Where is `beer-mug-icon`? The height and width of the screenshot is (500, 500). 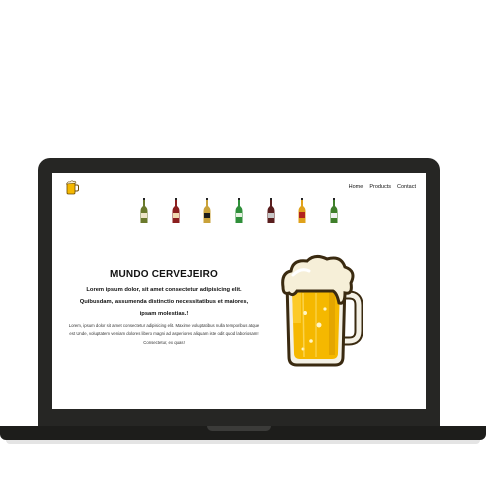 beer-mug-icon is located at coordinates (72, 187).